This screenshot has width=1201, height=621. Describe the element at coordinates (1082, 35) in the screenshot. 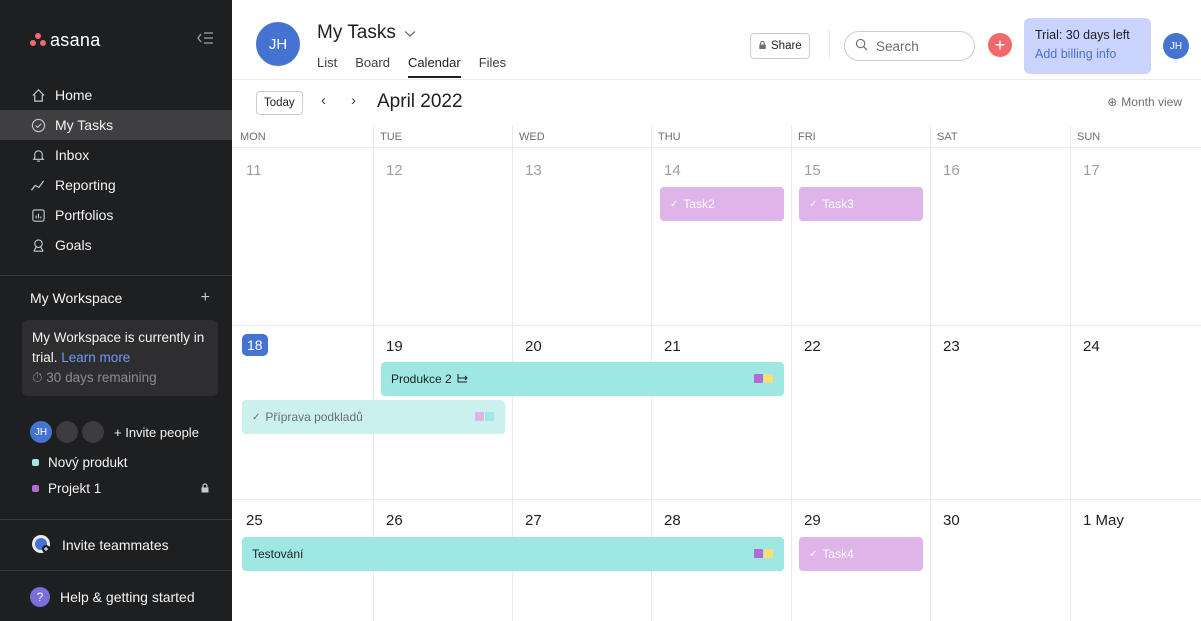

I see `trial-days-text: Trial: 30 days left` at that location.